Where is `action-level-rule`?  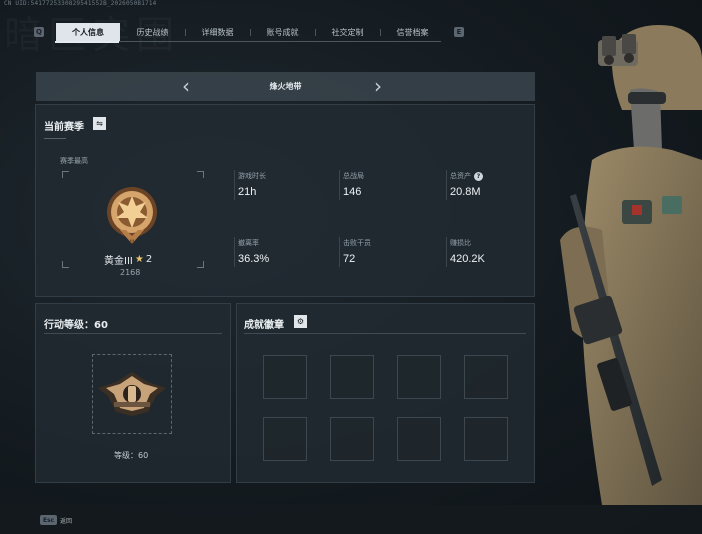
action-level-rule is located at coordinates (133, 333).